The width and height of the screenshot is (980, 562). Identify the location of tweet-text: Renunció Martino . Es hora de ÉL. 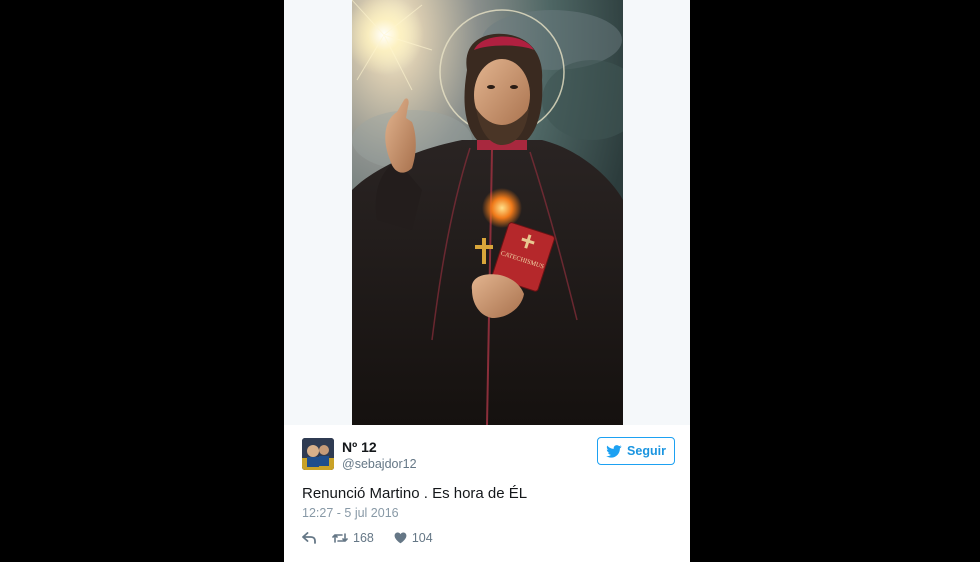
(415, 493).